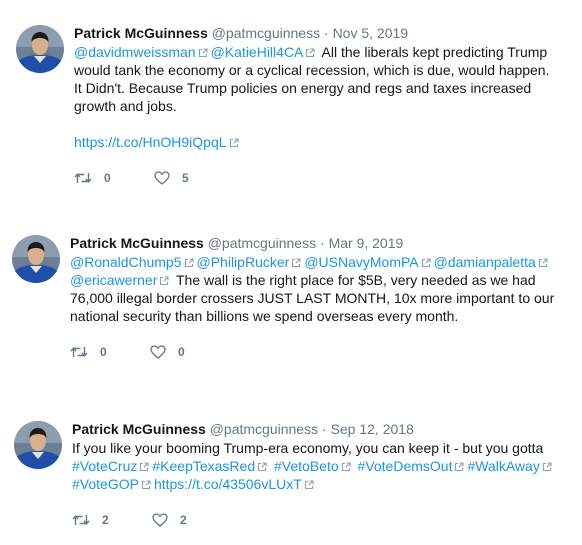  I want to click on like-count: 5, so click(185, 178).